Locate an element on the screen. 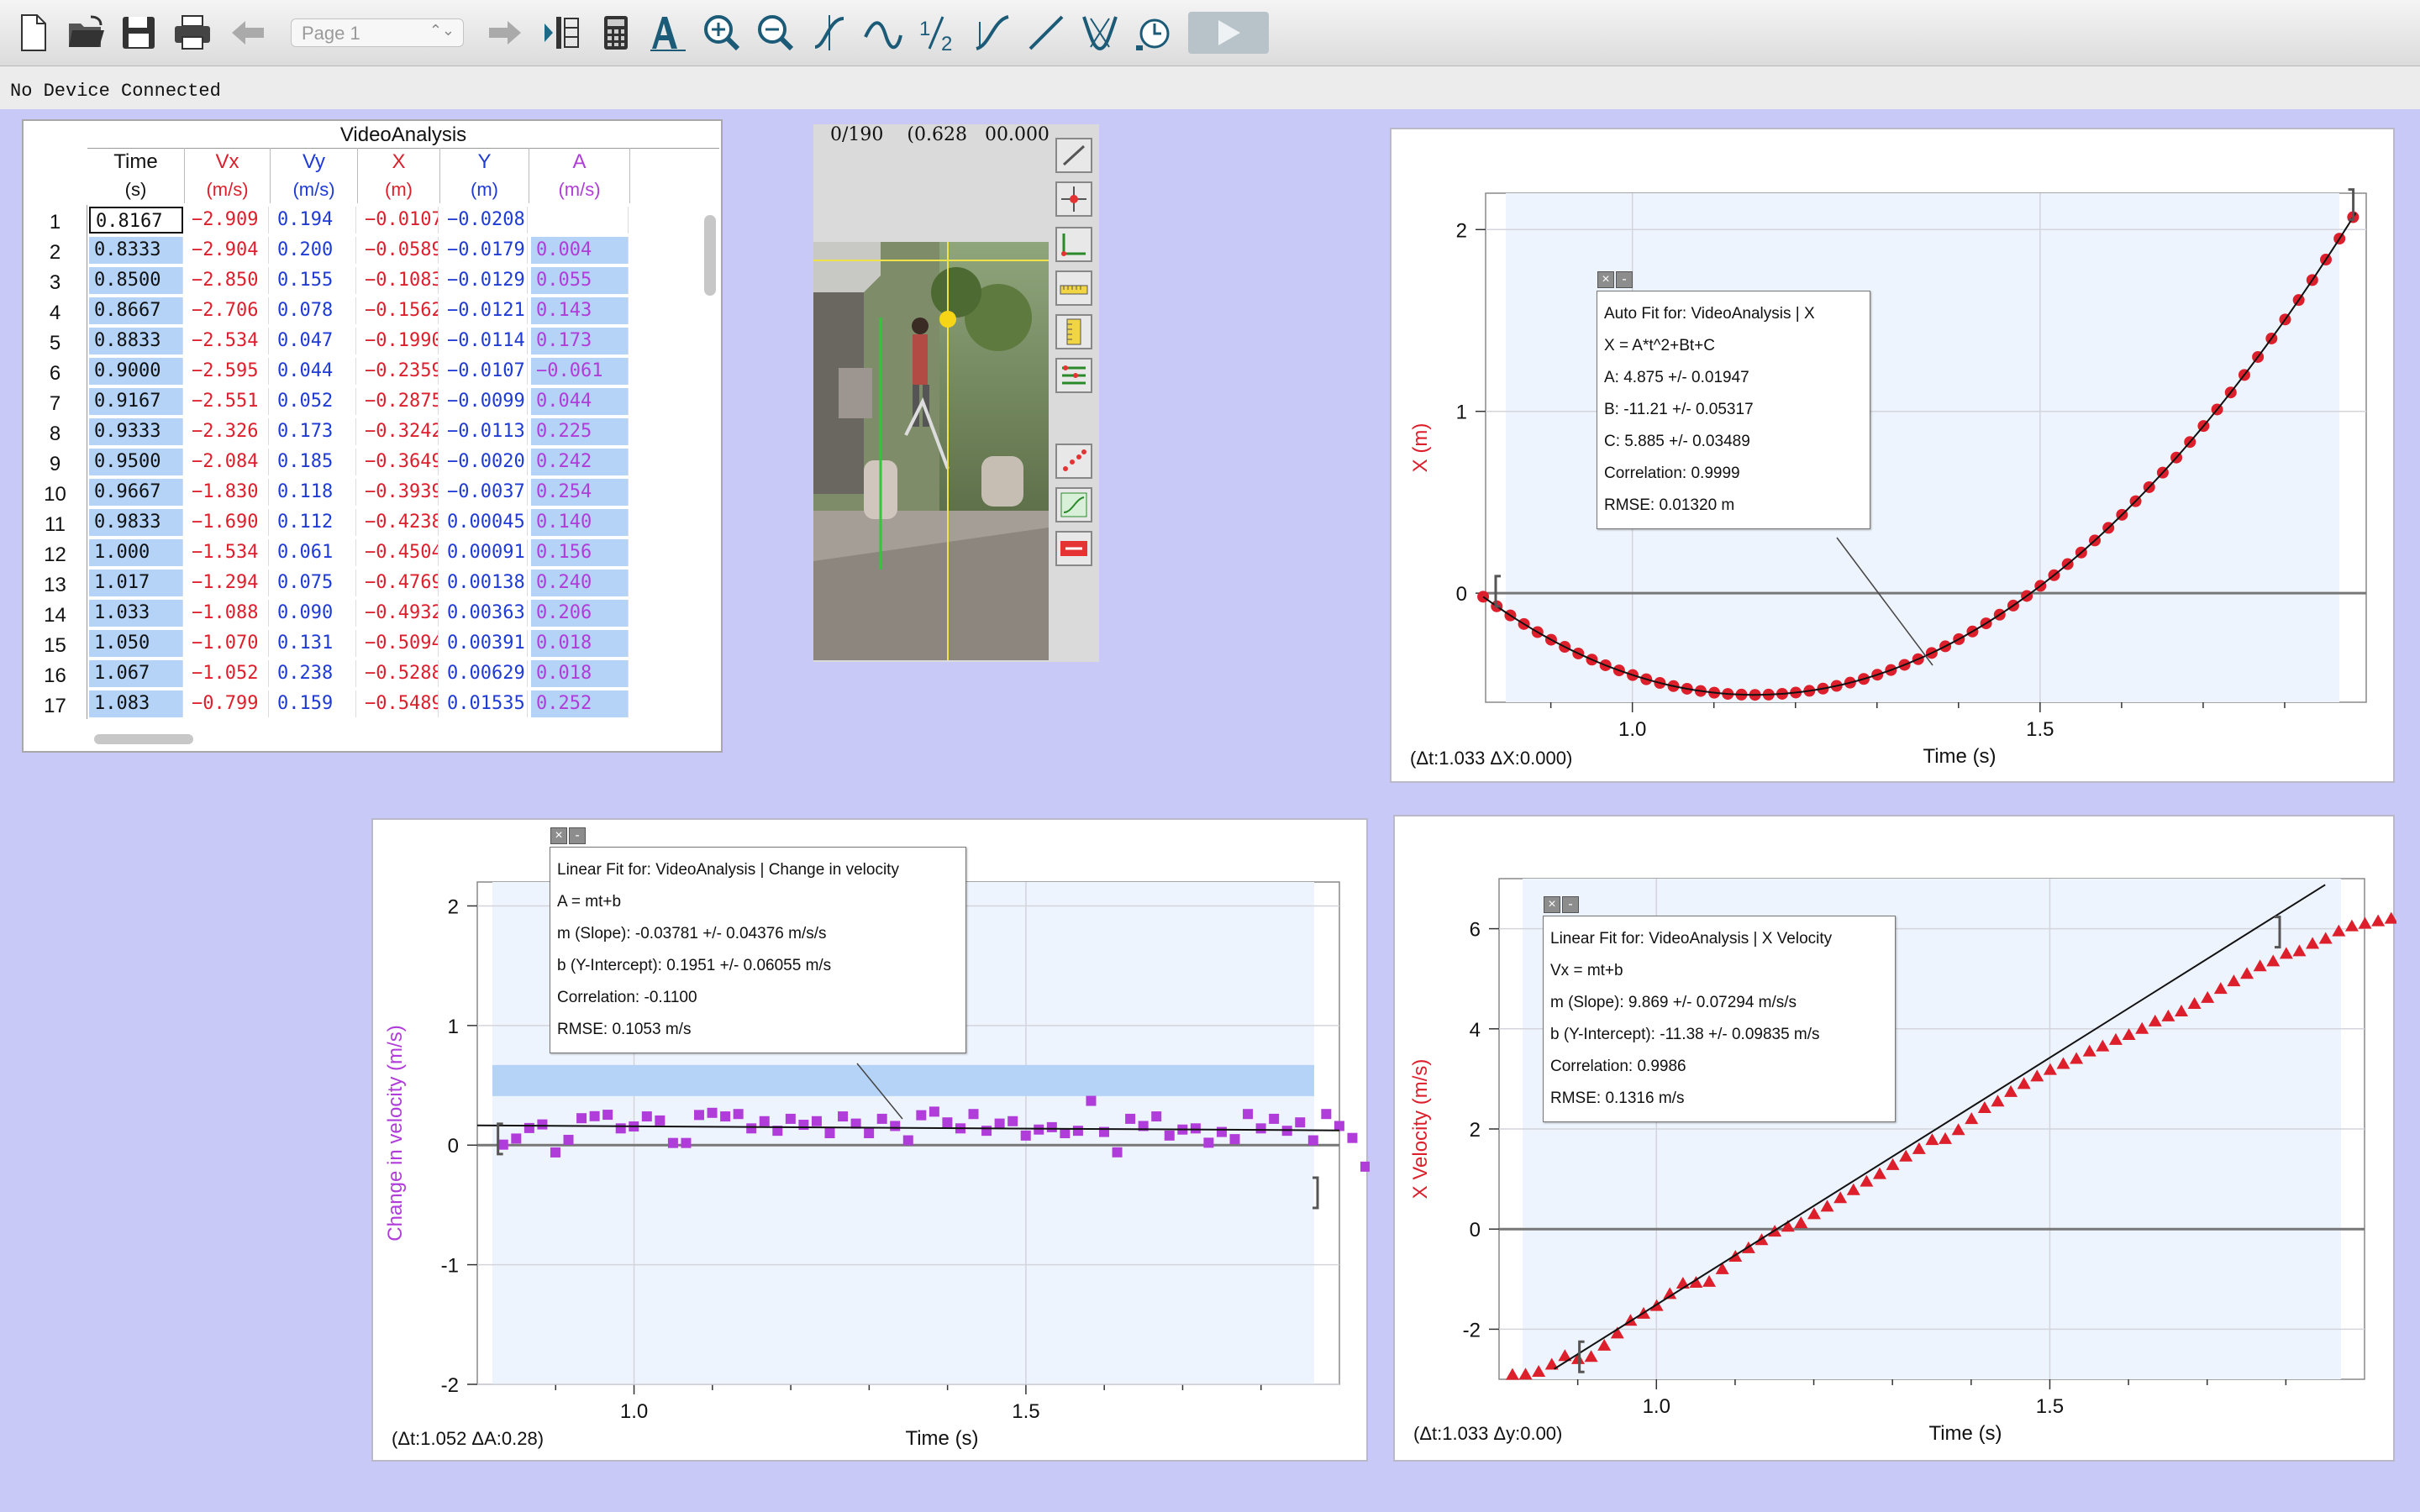 The image size is (2420, 1512). table-cell: 0.00138 is located at coordinates (485, 583).